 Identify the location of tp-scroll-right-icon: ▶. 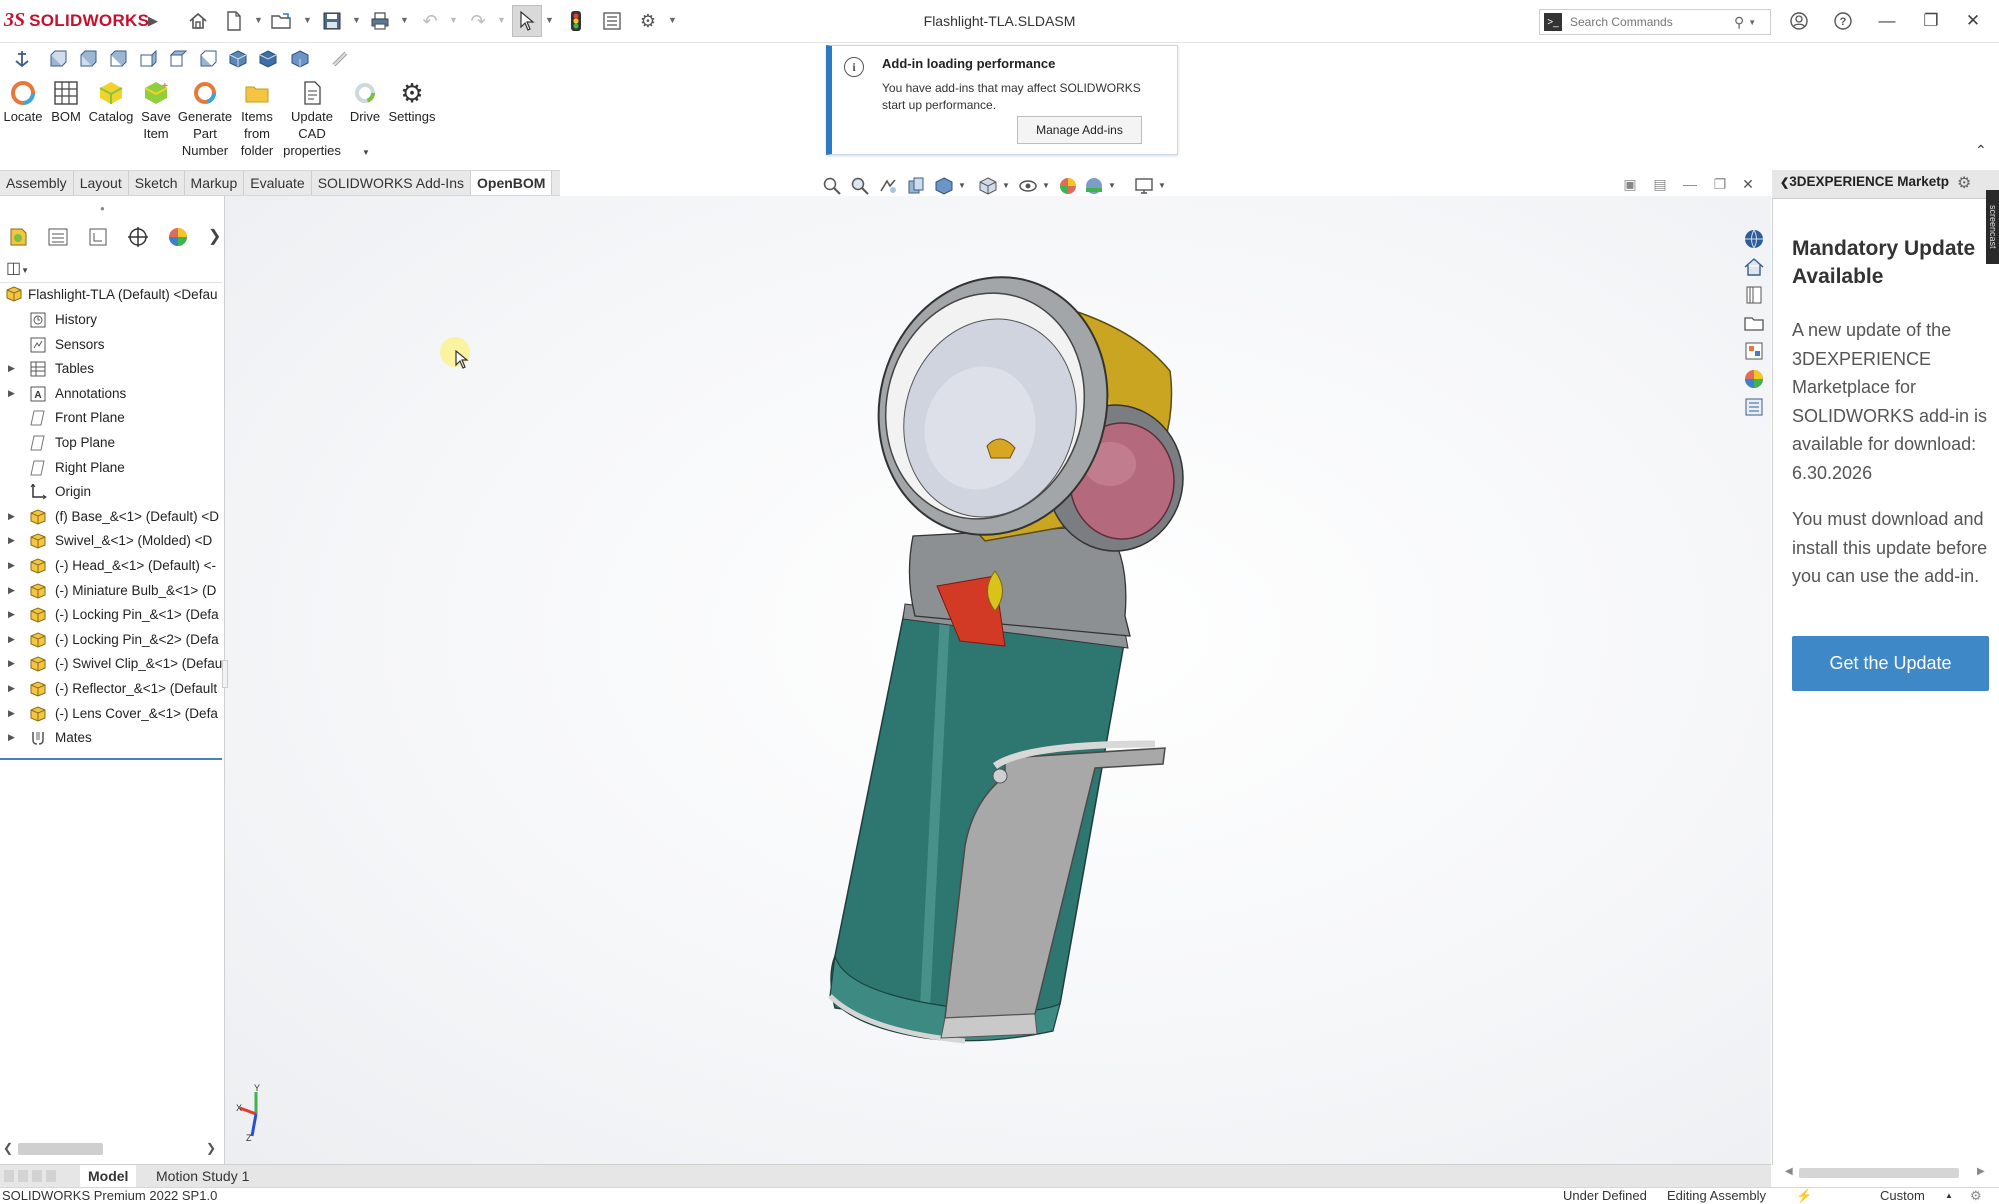
(1981, 1171).